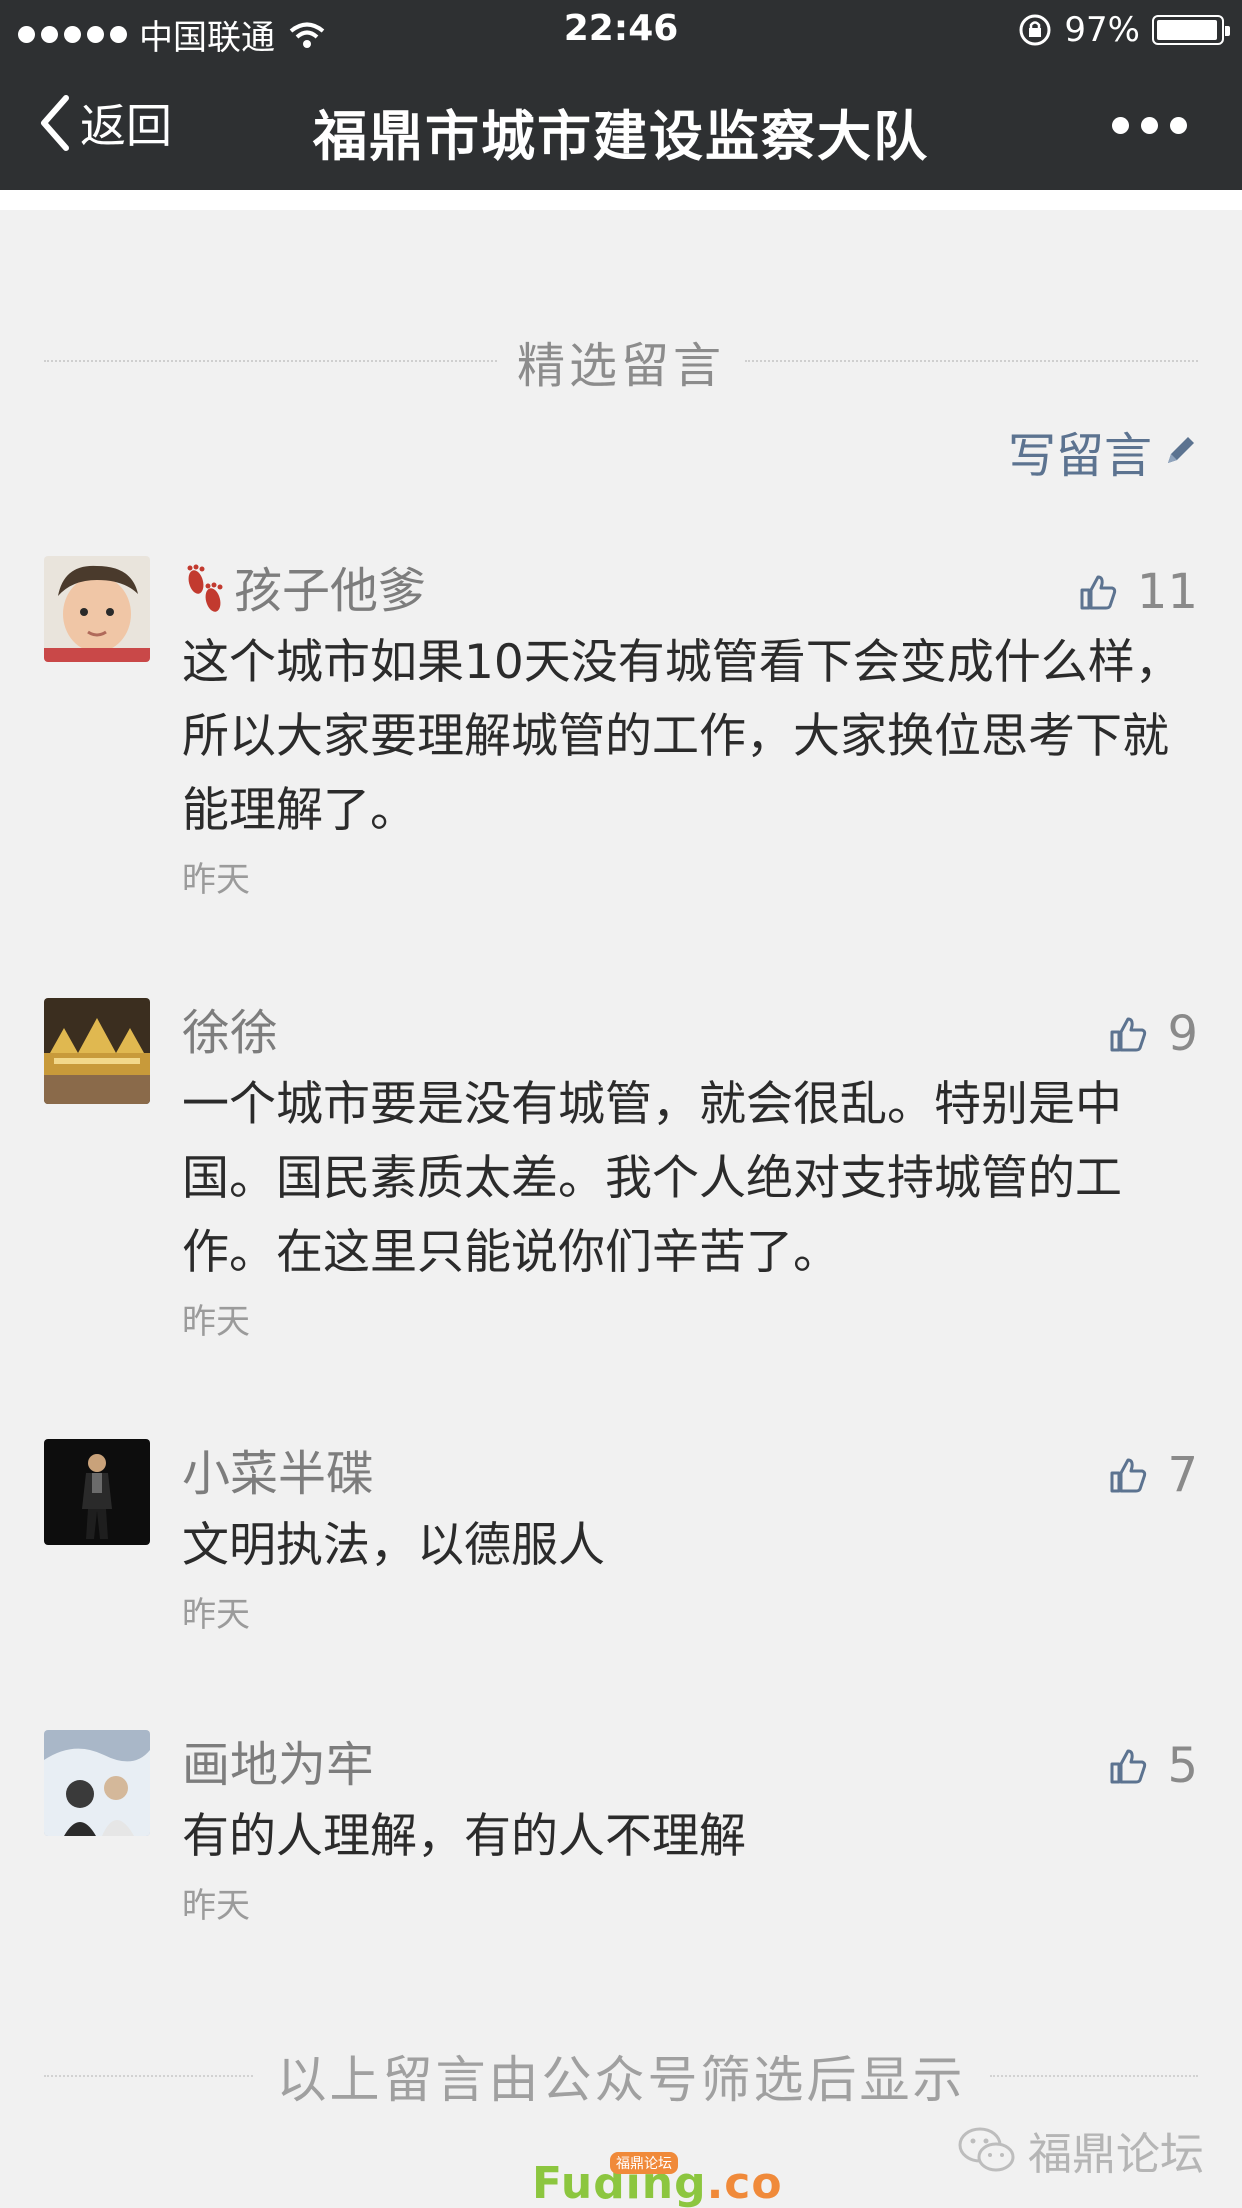 This screenshot has width=1242, height=2208. I want to click on footprints-icon, so click(205, 588).